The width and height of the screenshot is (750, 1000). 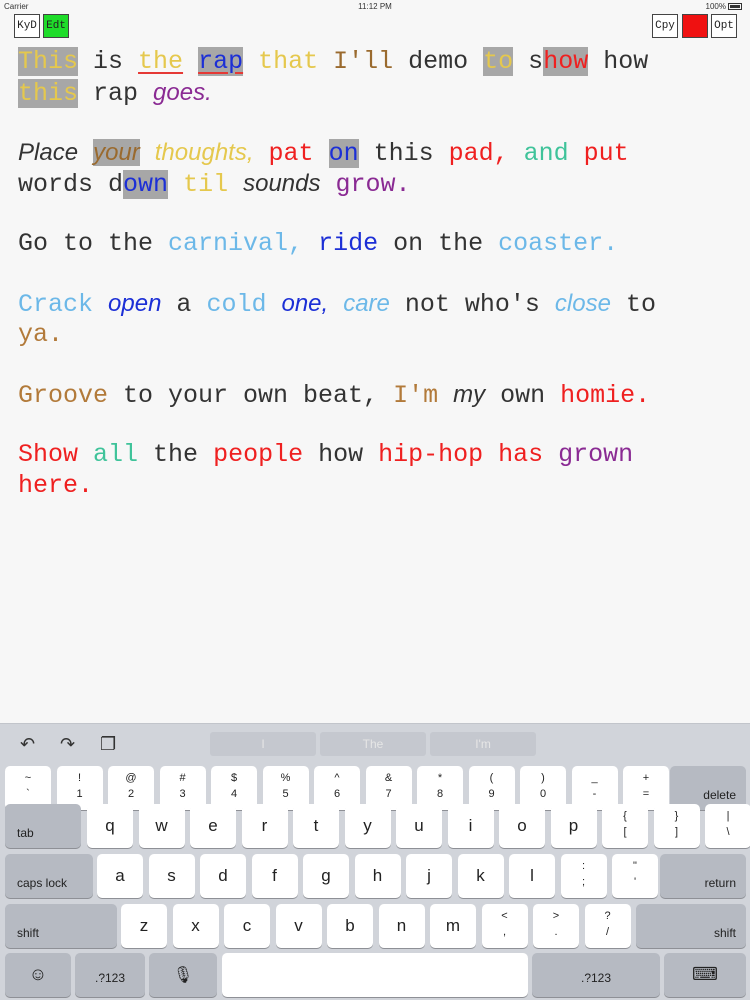 What do you see at coordinates (213, 826) in the screenshot?
I see `key-e: e` at bounding box center [213, 826].